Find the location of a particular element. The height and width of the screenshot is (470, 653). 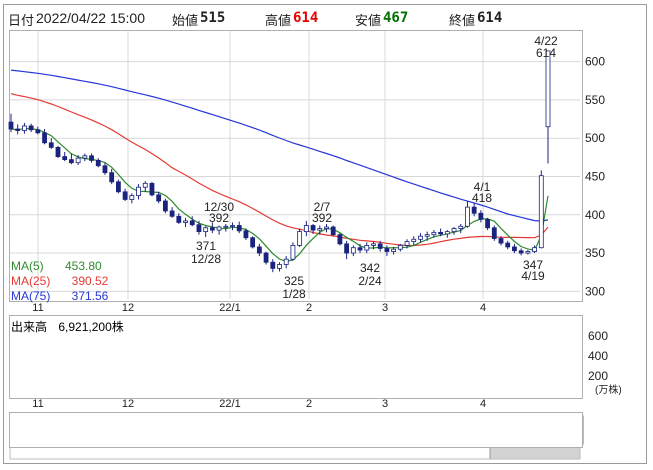

volume-label: 出来高 is located at coordinates (29, 327).